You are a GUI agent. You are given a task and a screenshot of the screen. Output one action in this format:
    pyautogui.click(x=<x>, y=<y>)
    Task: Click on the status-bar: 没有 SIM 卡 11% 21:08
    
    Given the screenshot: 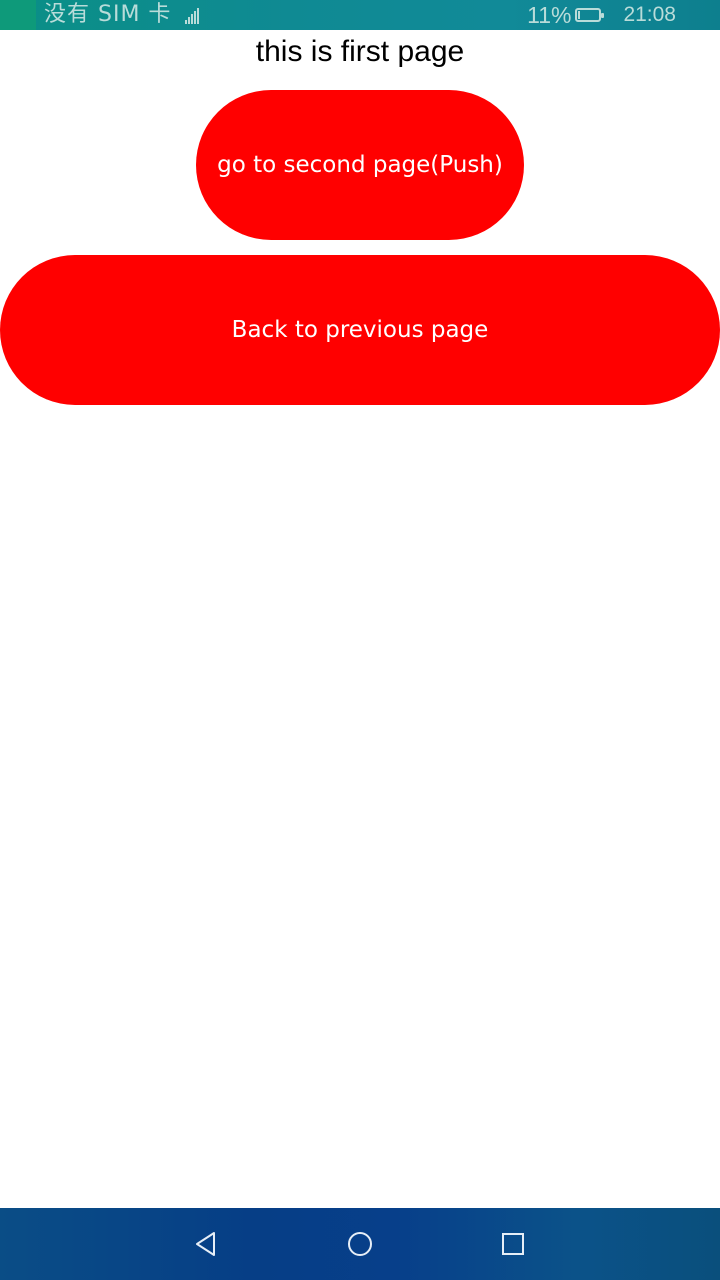 What is the action you would take?
    pyautogui.click(x=360, y=15)
    